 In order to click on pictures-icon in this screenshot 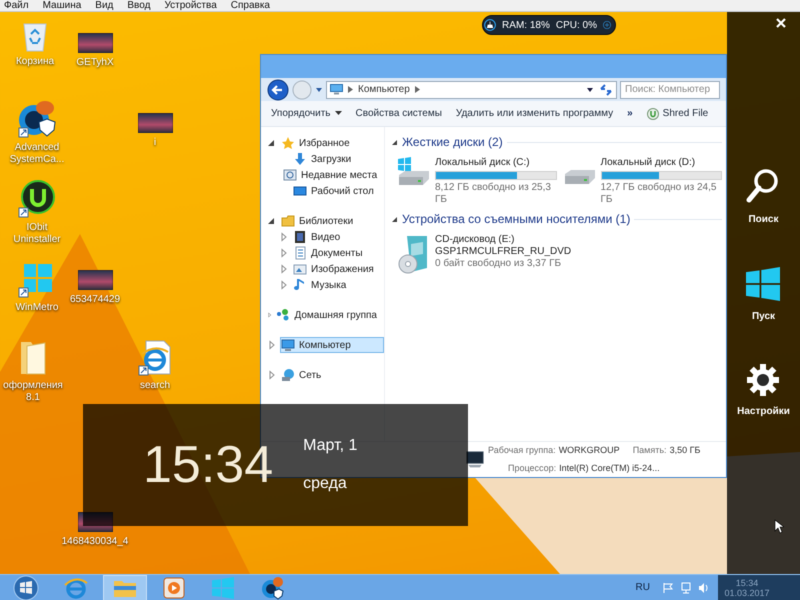, I will do `click(300, 269)`.